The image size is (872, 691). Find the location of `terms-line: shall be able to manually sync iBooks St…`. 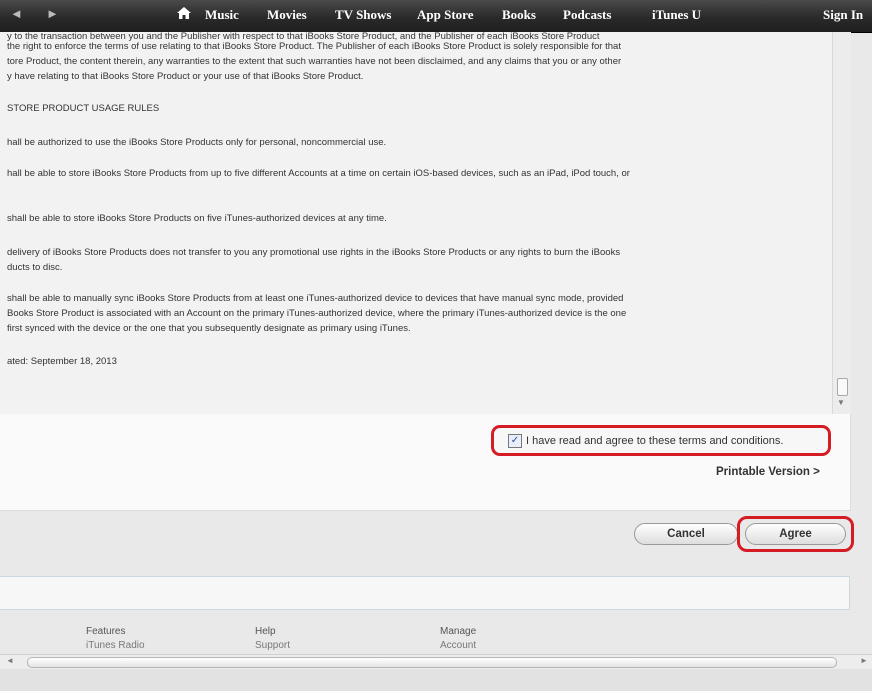

terms-line: shall be able to manually sync iBooks St… is located at coordinates (315, 298).